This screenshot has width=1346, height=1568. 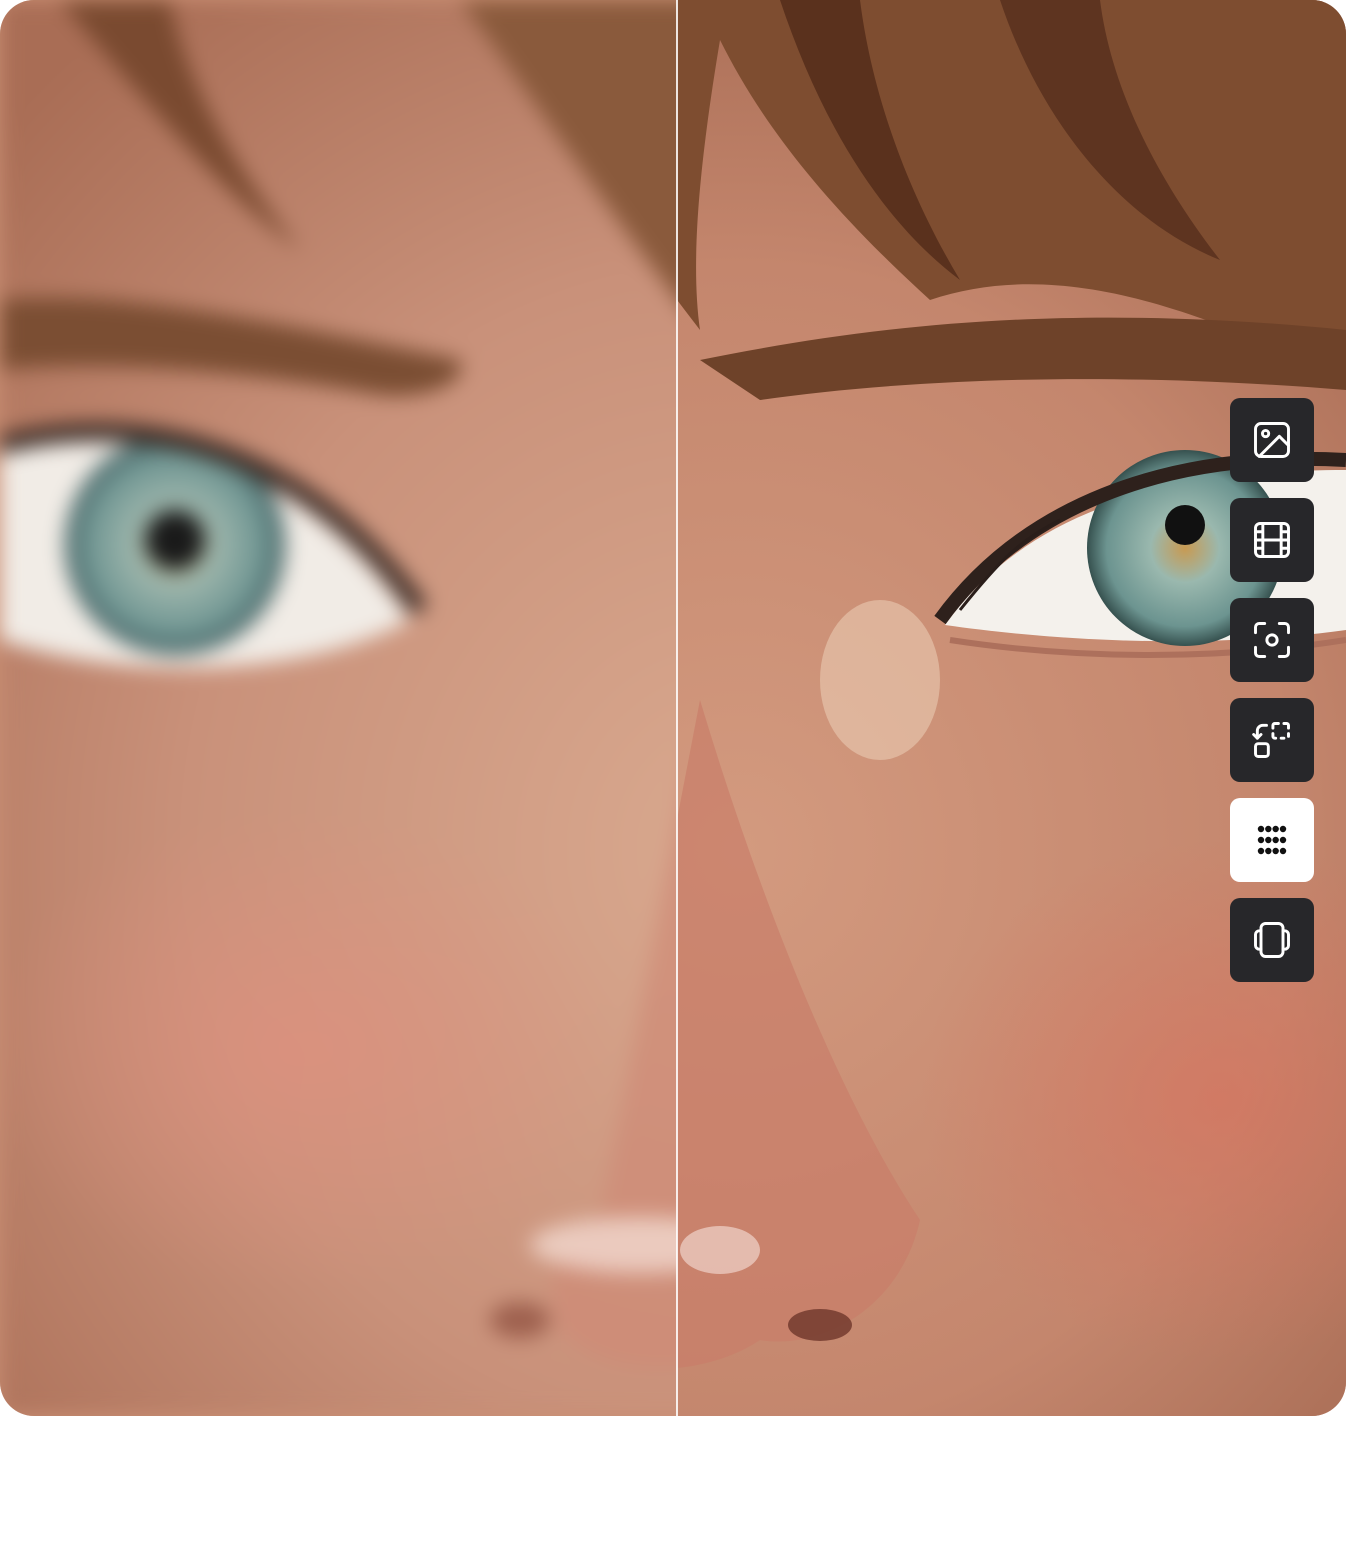 I want to click on image-tool-button, so click(x=1272, y=440).